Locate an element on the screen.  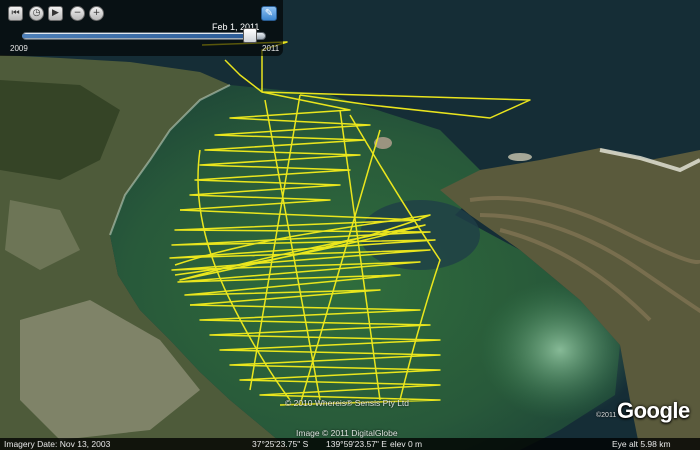
timeline-rewind-button: ⏮ is located at coordinates (15, 13).